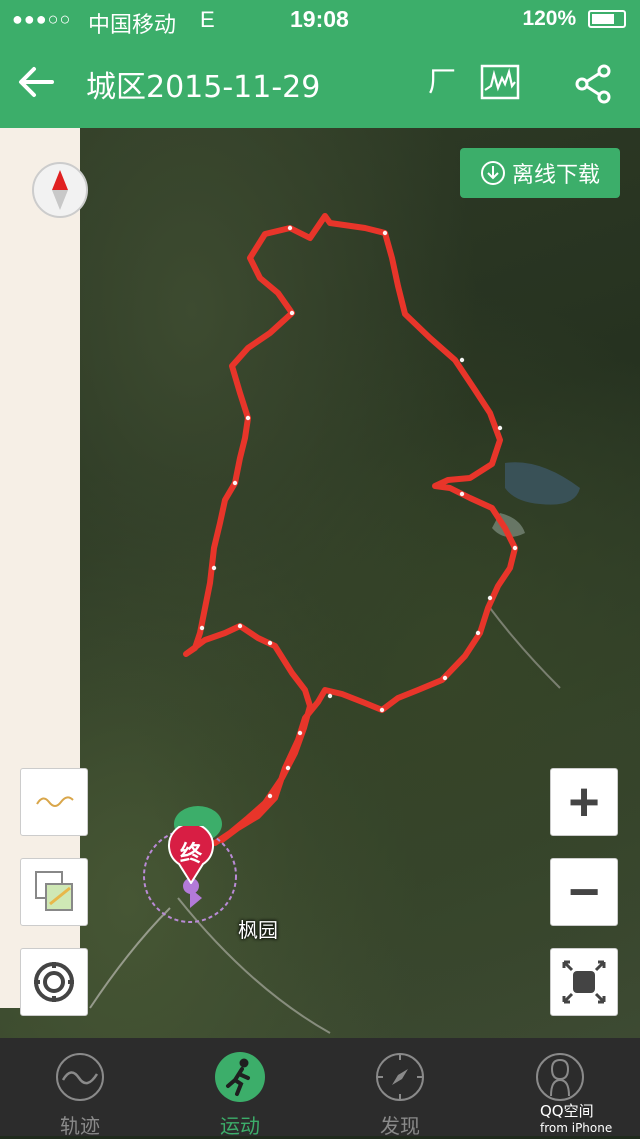 Image resolution: width=640 pixels, height=1139 pixels. I want to click on end-marker: 终, so click(191, 855).